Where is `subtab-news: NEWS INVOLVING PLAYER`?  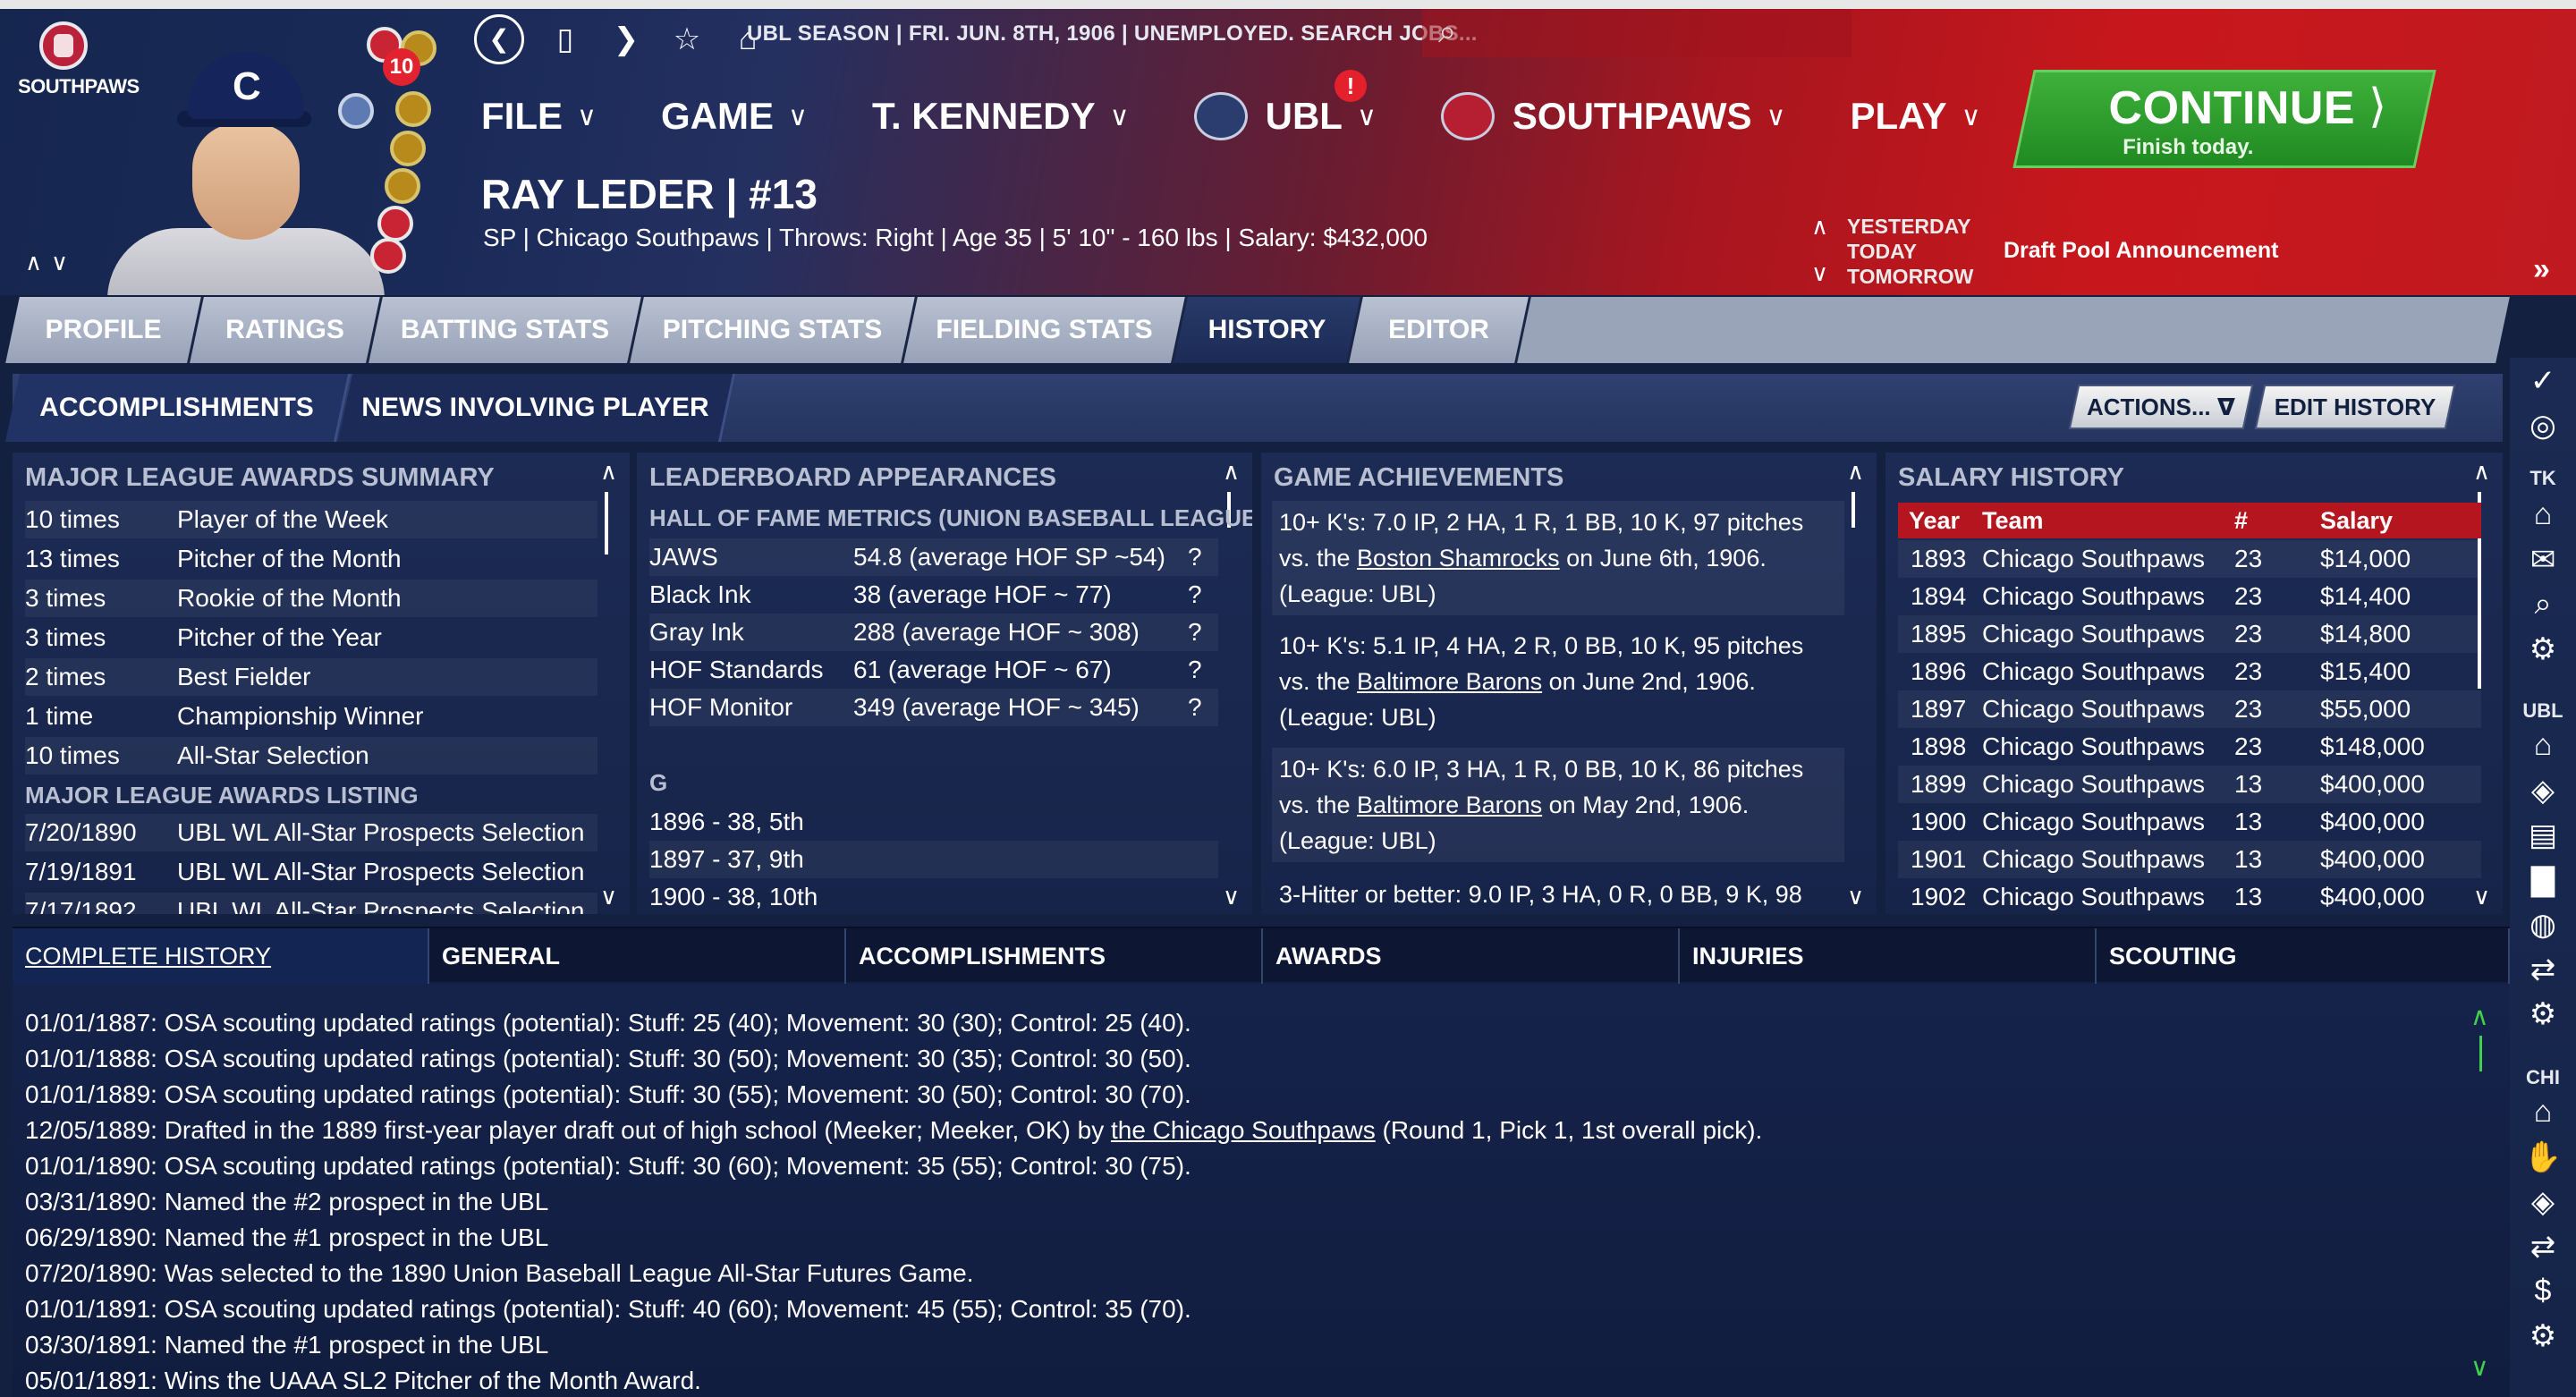 subtab-news: NEWS INVOLVING PLAYER is located at coordinates (536, 408).